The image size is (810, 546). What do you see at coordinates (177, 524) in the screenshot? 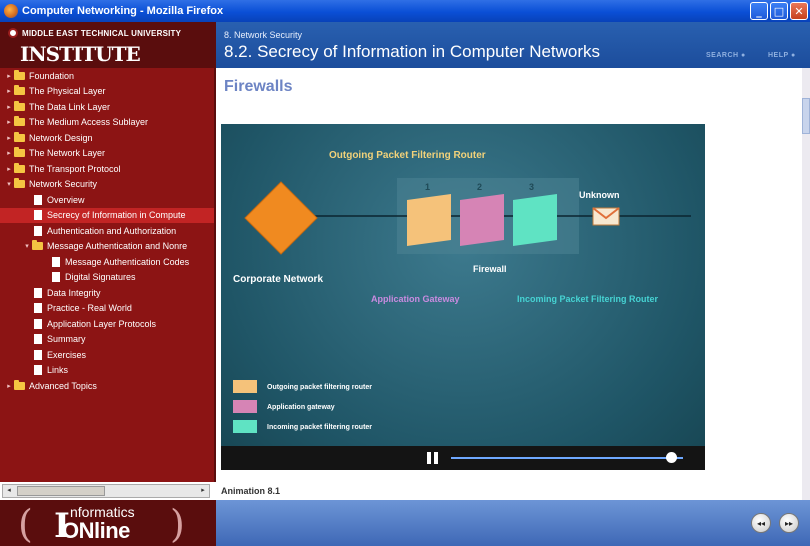
I see `logo-right-paren: )` at bounding box center [177, 524].